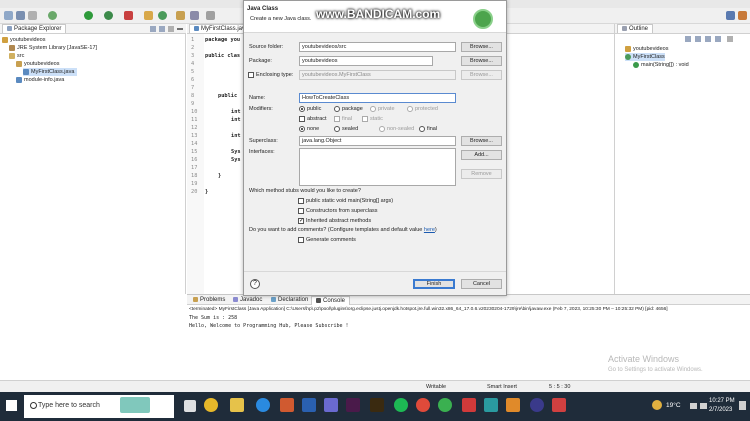 Image resolution: width=750 pixels, height=421 pixels. What do you see at coordinates (537, 405) in the screenshot?
I see `eclipse-icon` at bounding box center [537, 405].